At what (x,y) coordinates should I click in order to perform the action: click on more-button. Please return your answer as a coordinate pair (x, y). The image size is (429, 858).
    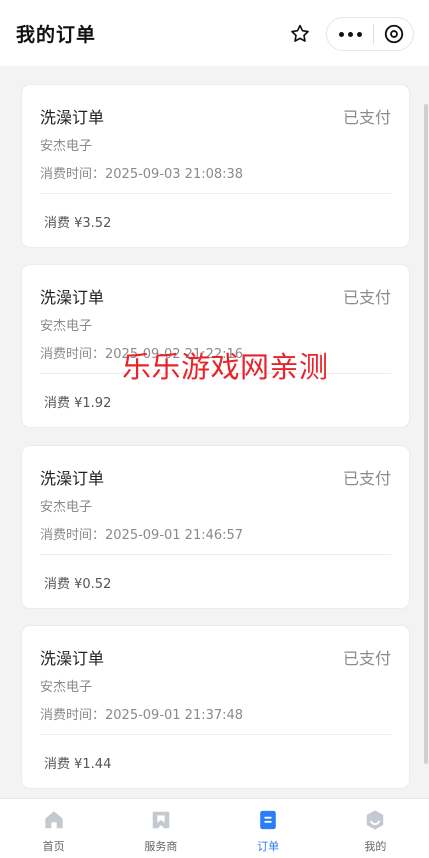
    Looking at the image, I should click on (350, 34).